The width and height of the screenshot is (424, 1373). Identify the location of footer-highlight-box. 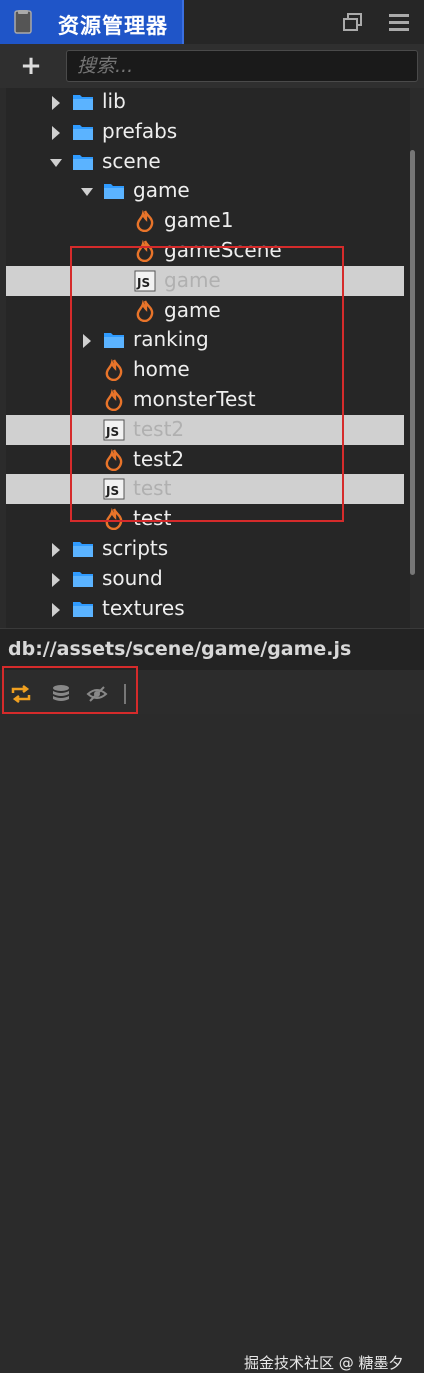
(70, 690).